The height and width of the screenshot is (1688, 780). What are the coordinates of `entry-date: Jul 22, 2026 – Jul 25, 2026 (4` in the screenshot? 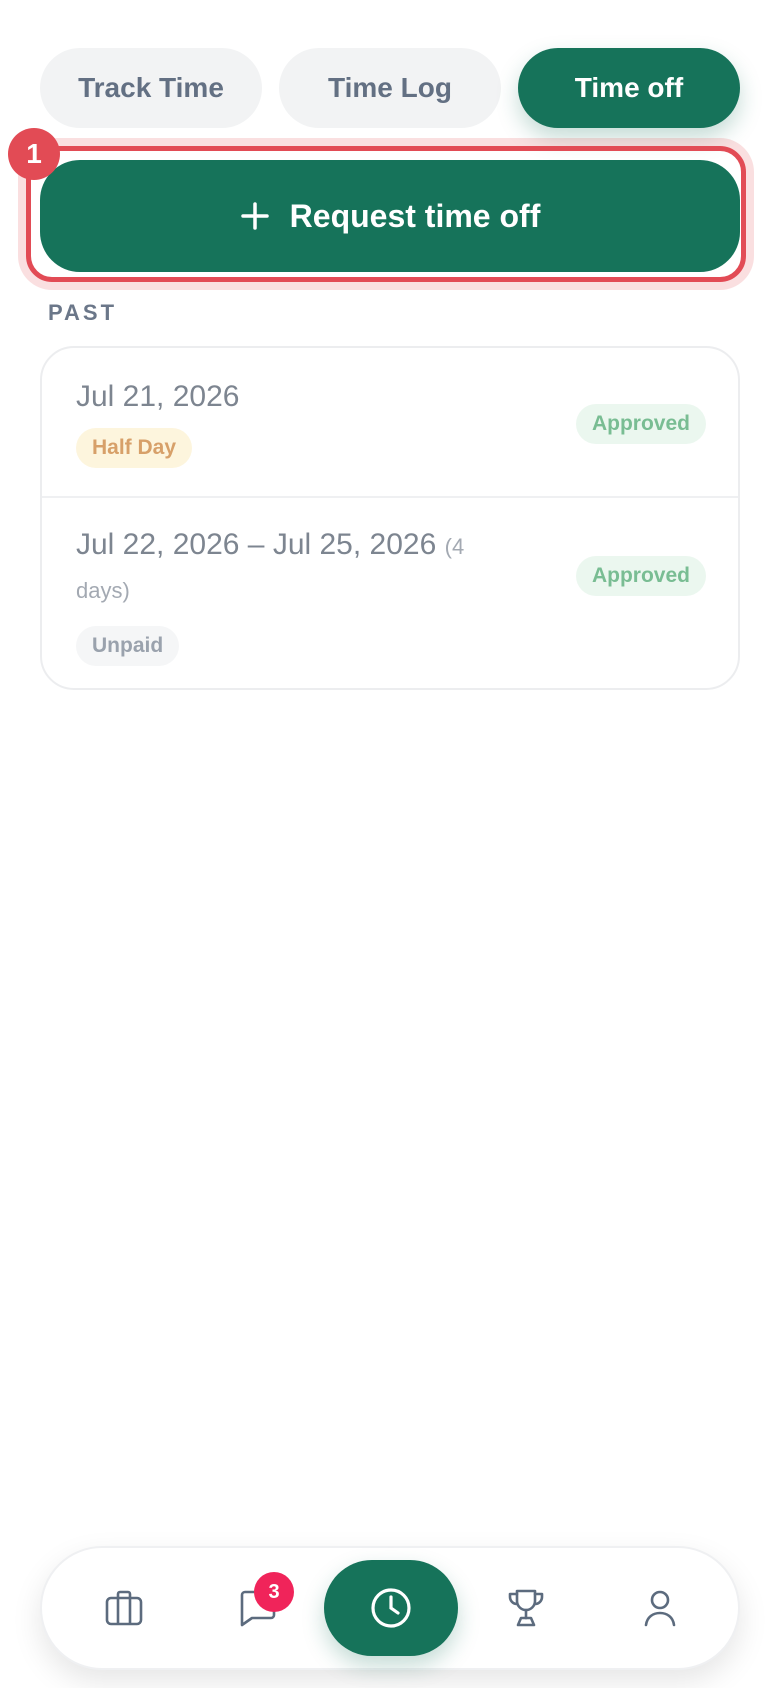 It's located at (270, 545).